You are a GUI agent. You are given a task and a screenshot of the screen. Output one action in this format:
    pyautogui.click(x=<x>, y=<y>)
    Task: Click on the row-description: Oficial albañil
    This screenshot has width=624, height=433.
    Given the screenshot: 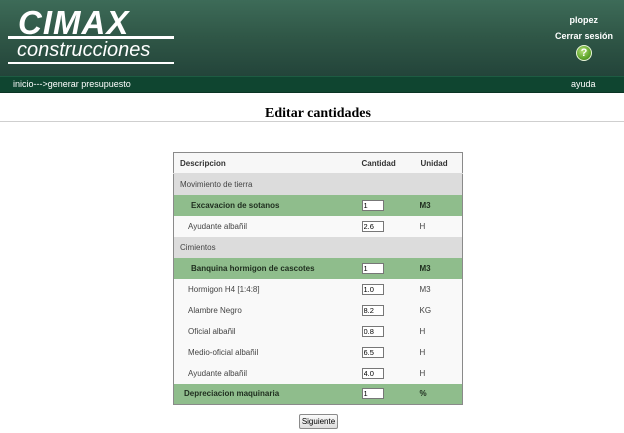 What is the action you would take?
    pyautogui.click(x=267, y=331)
    